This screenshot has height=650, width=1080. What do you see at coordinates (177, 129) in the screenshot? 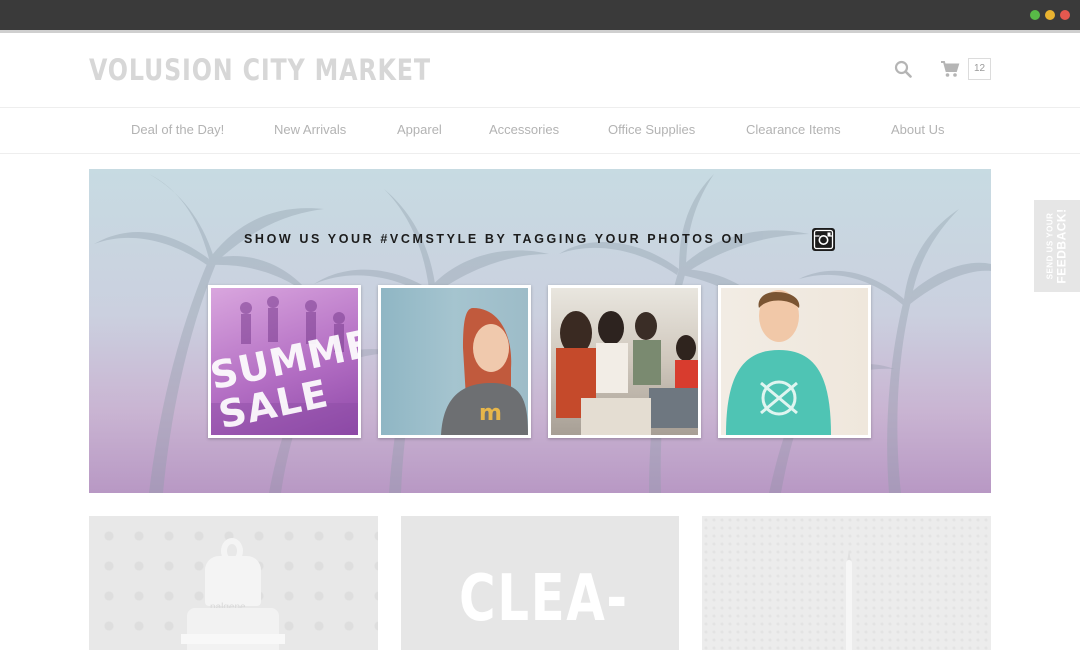
I see `nav-item-deal-of-the-day: Deal of the Day!` at bounding box center [177, 129].